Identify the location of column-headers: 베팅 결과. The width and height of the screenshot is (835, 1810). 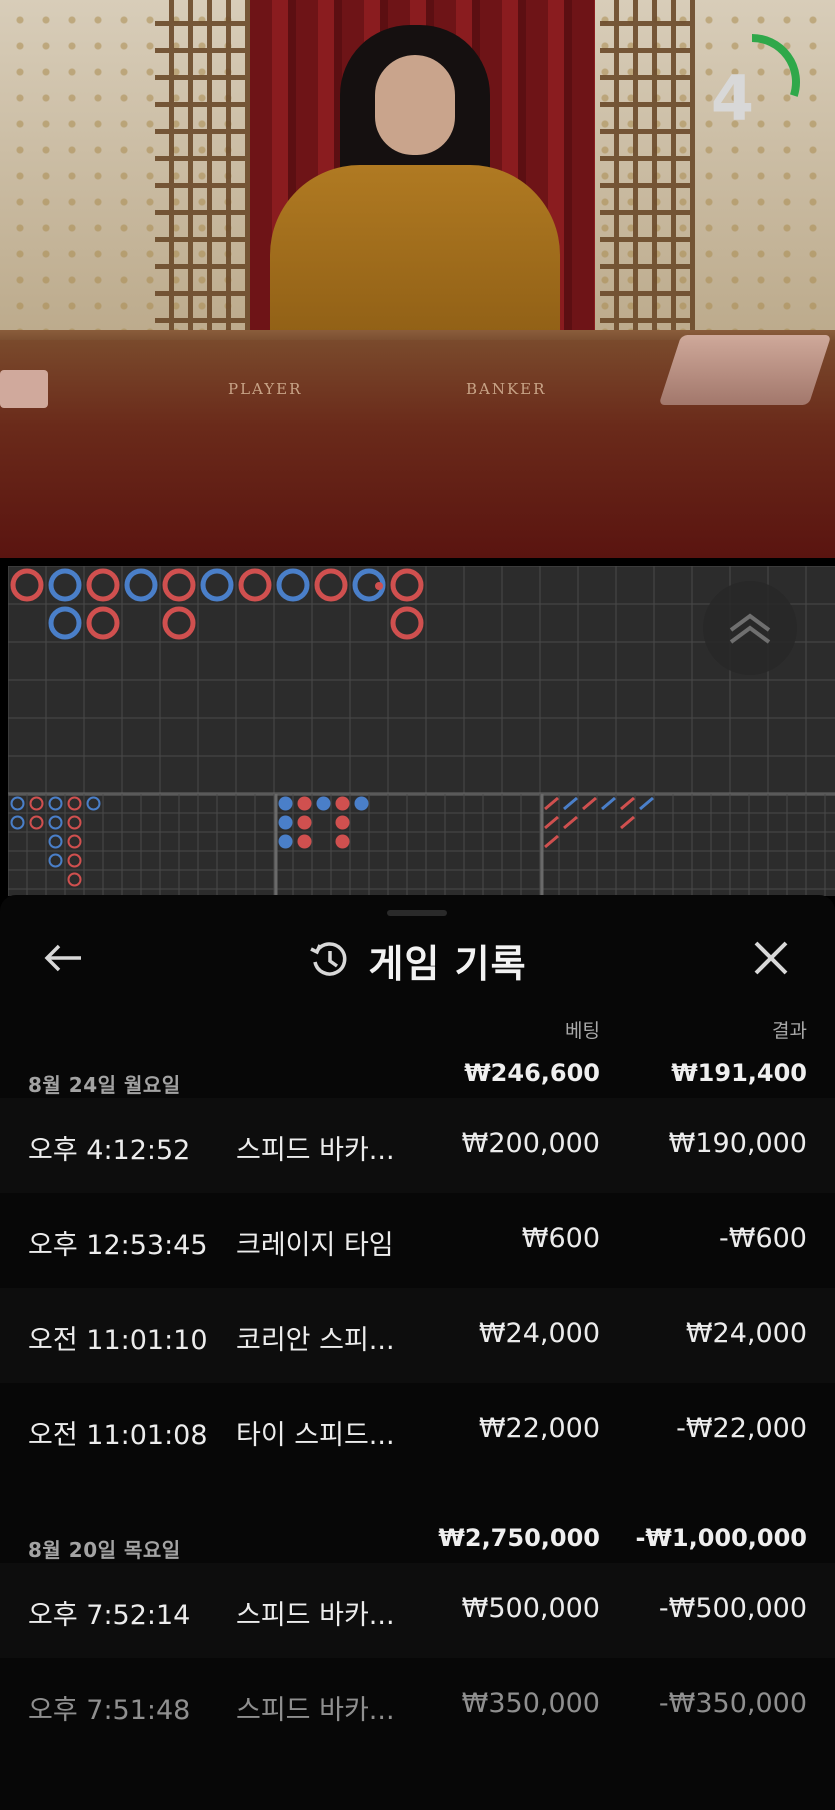
(417, 1029).